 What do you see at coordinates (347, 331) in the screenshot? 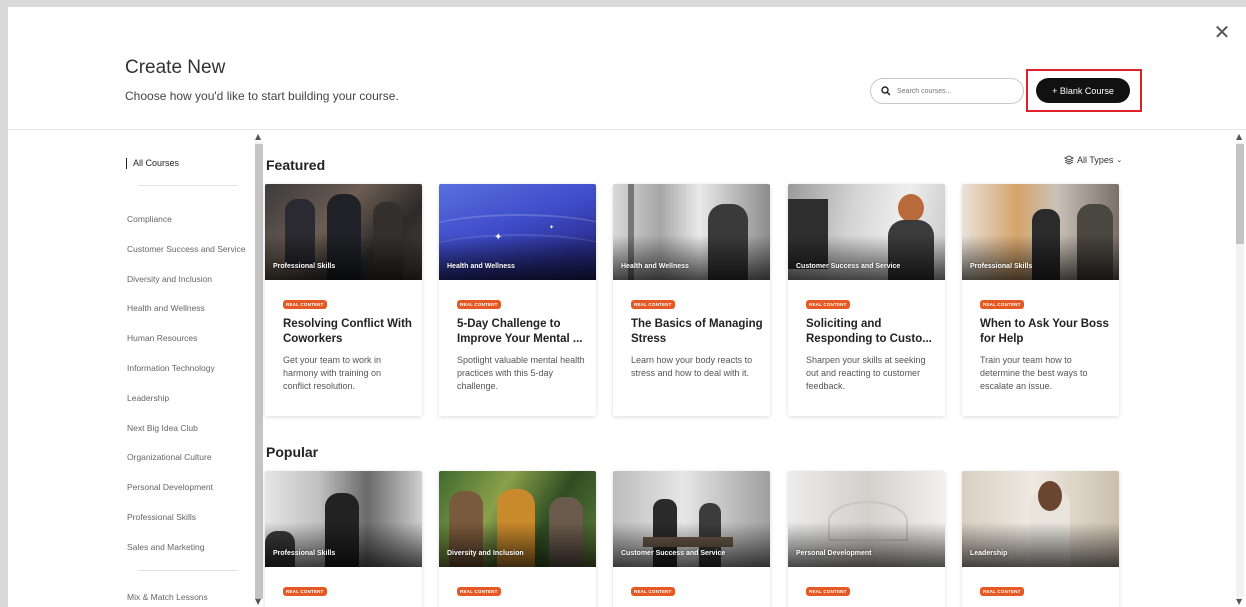
I see `card-title: Resolving Conflict With Coworkers` at bounding box center [347, 331].